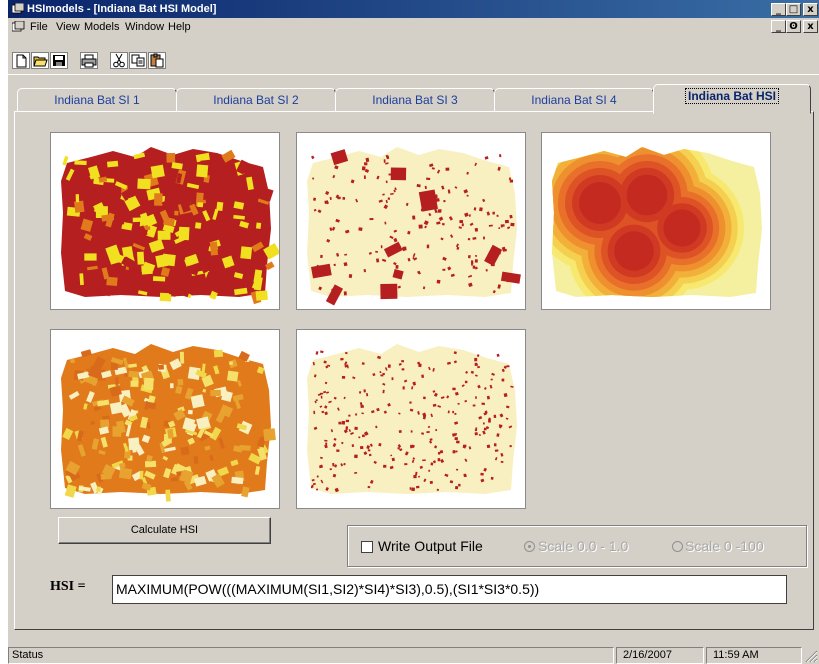  Describe the element at coordinates (778, 26) in the screenshot. I see `mdi-minimize-button: _` at that location.